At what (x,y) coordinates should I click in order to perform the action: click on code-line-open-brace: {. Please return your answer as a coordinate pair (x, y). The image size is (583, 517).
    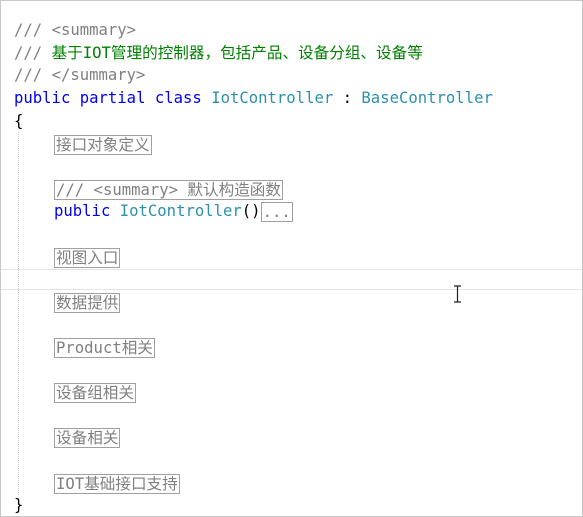
    Looking at the image, I should click on (18, 121).